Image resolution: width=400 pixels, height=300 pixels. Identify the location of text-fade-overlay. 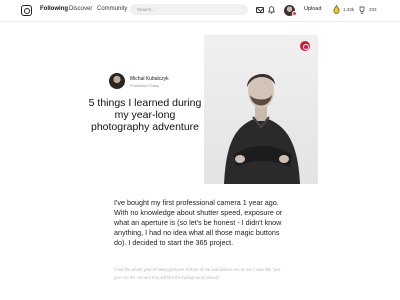
(200, 288).